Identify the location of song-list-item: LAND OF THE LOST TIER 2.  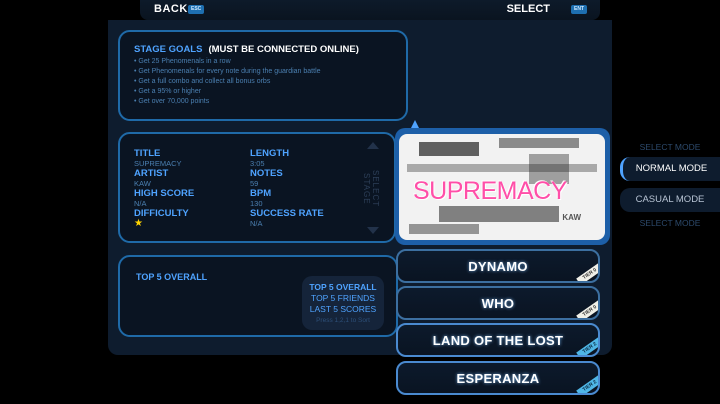
(498, 340).